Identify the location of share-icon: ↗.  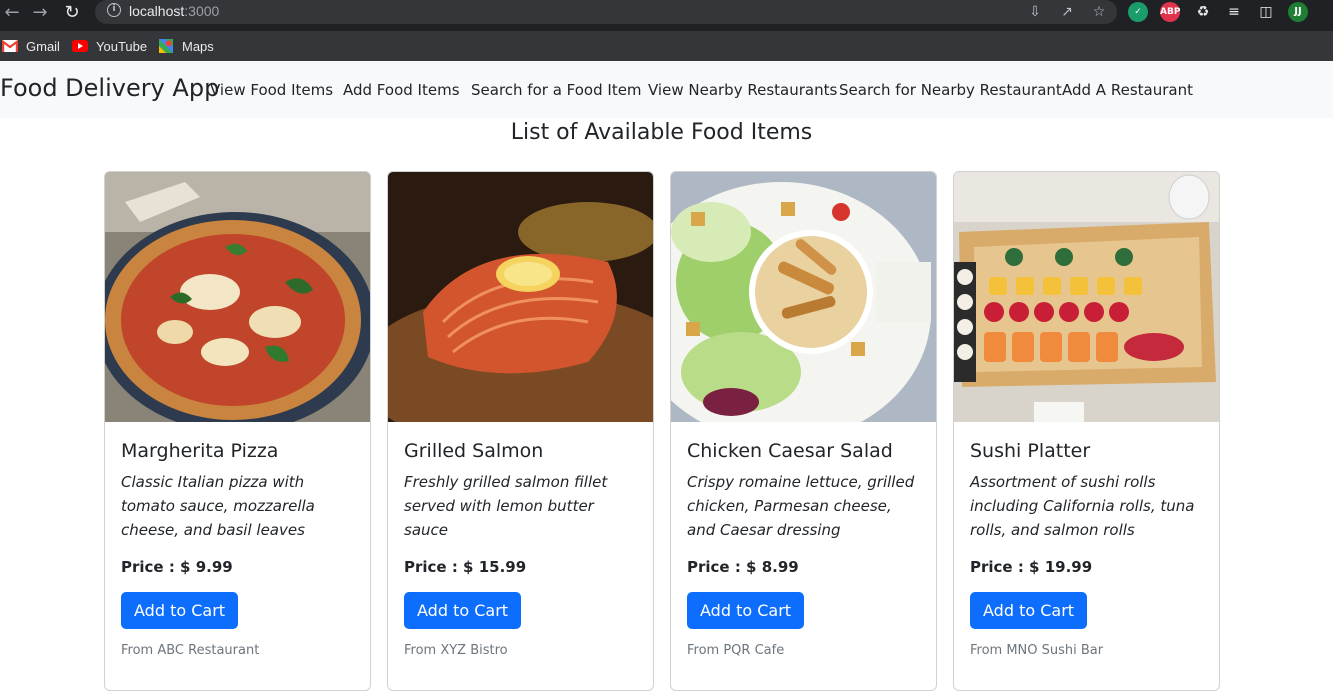
(1067, 12).